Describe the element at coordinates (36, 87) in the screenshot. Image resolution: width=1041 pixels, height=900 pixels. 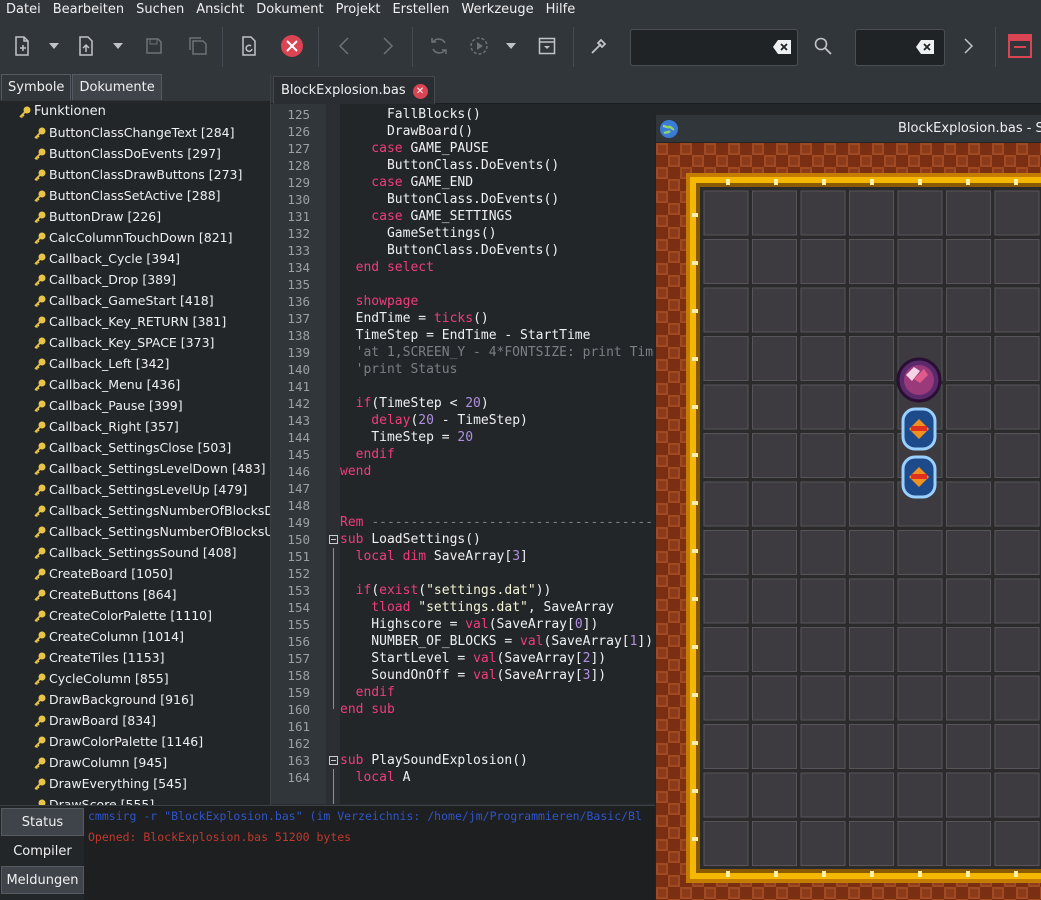
I see `tab-symbols: Symbole` at that location.